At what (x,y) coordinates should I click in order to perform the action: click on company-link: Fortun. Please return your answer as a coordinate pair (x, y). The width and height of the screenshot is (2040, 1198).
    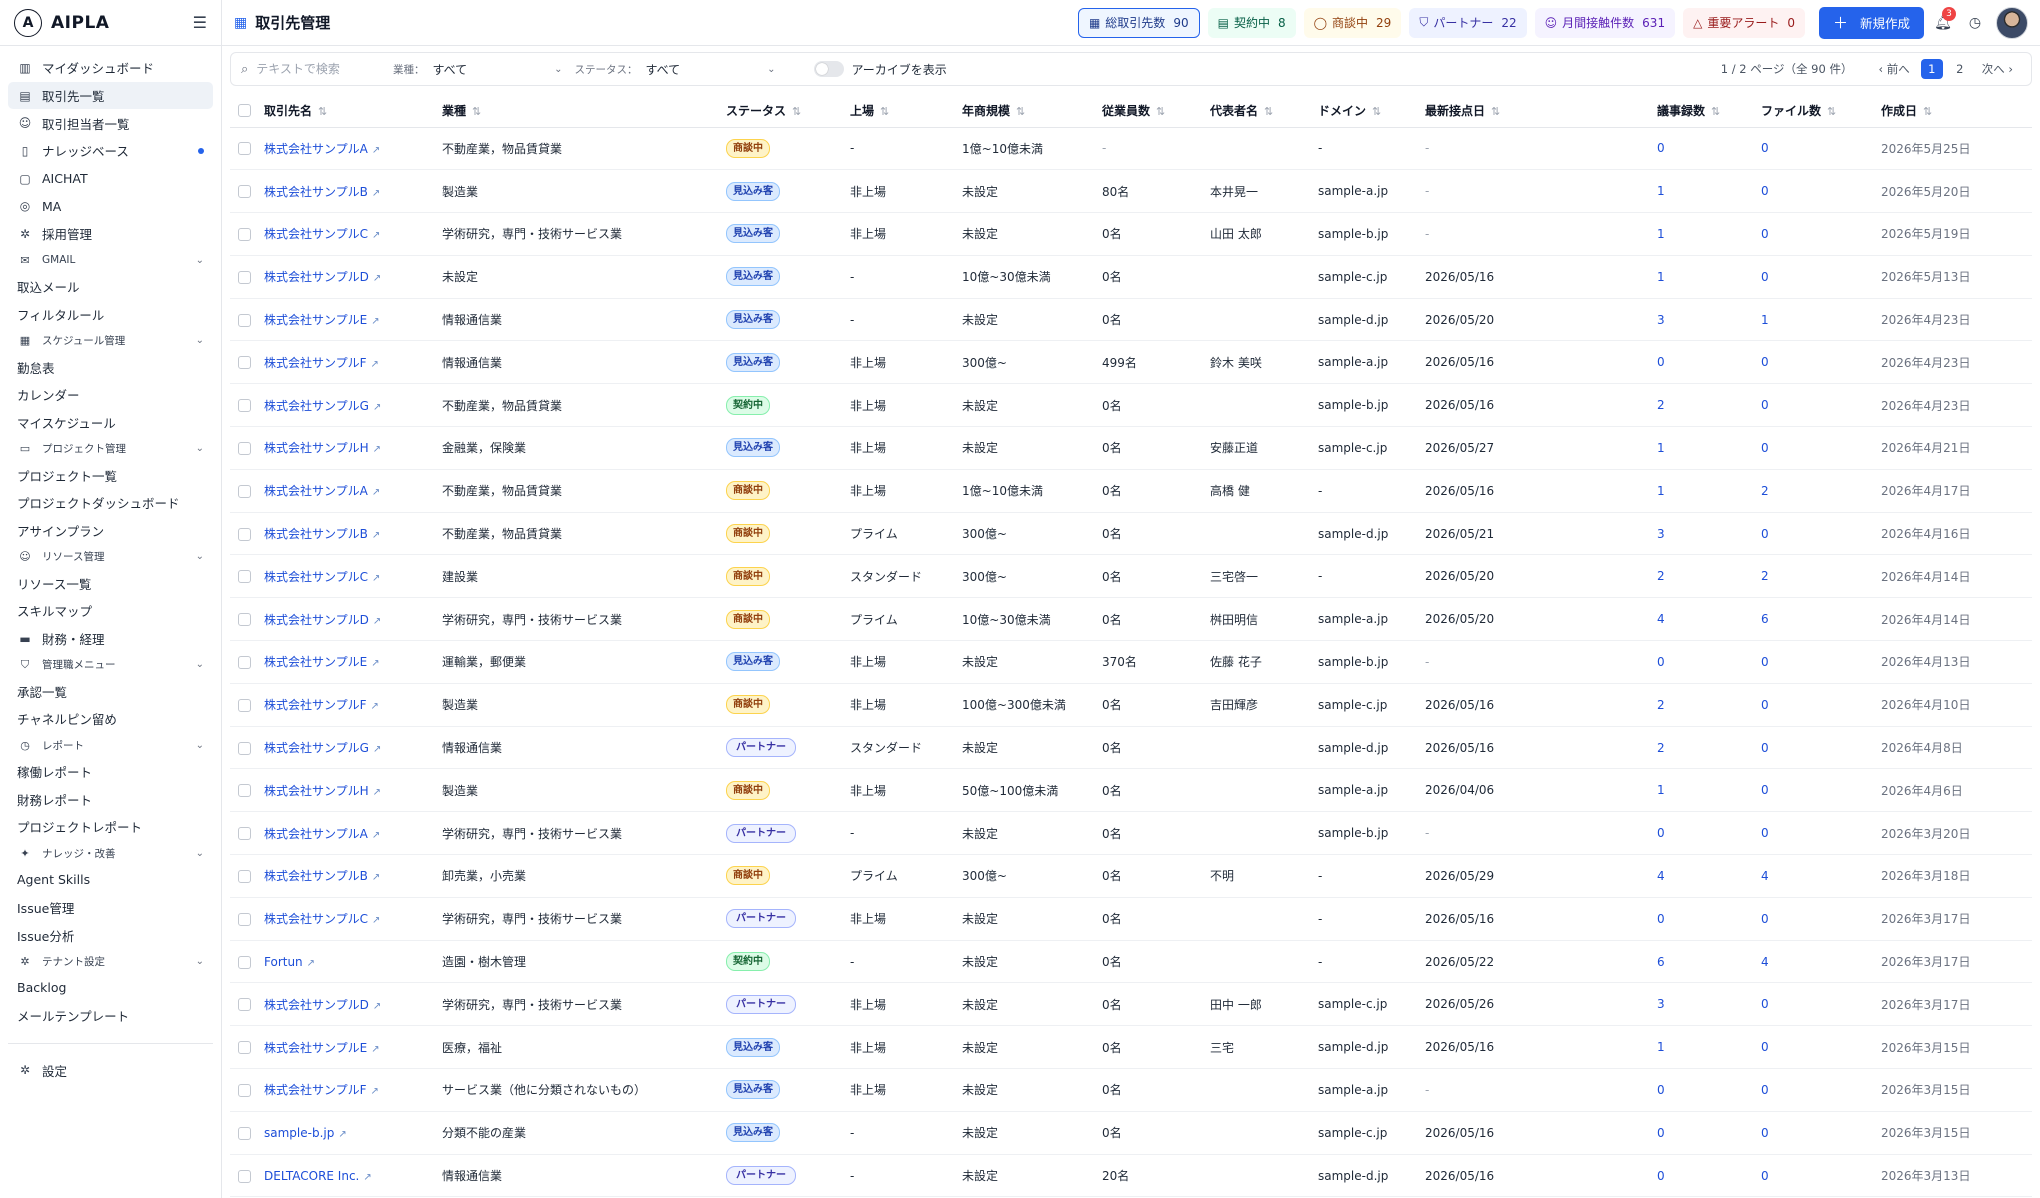
    Looking at the image, I should click on (283, 962).